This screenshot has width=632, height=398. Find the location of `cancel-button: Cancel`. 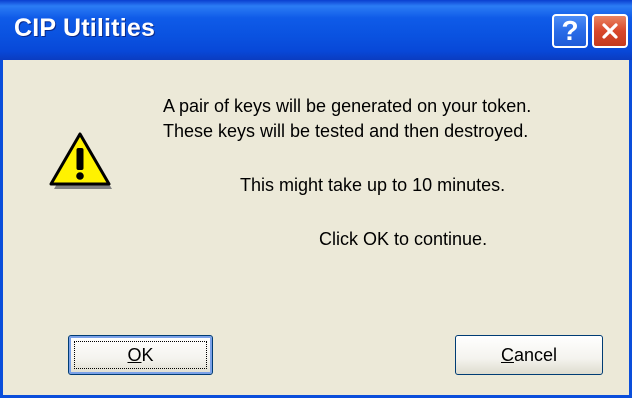

cancel-button: Cancel is located at coordinates (529, 355).